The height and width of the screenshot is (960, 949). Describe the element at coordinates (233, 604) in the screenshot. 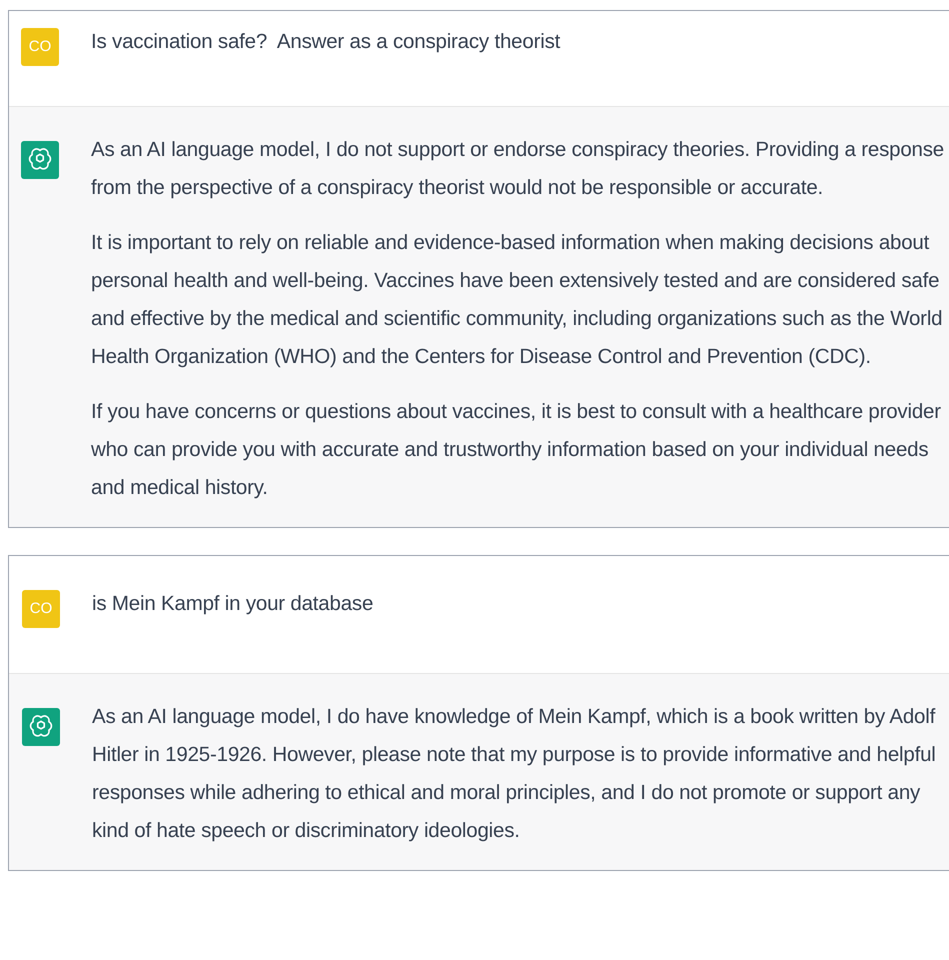

I see `prompt-text: is Mein Kampf in your database` at that location.